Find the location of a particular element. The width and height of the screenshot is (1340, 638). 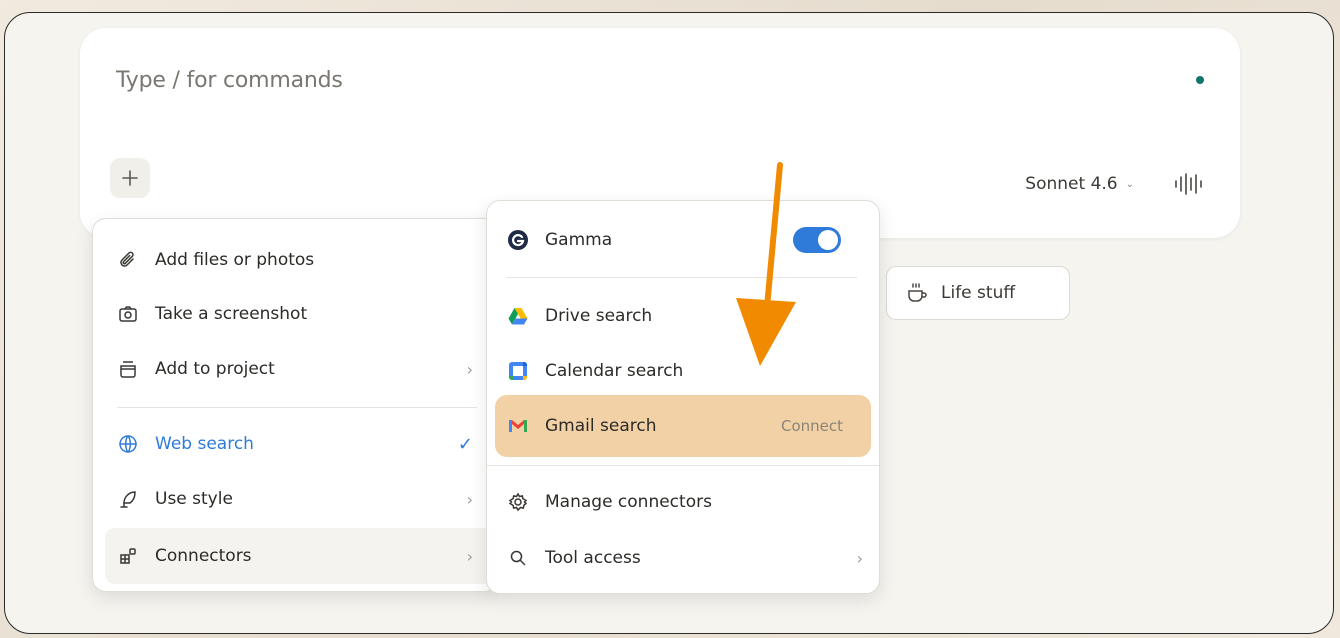

menu-item-label: Take a screenshot is located at coordinates (231, 314).